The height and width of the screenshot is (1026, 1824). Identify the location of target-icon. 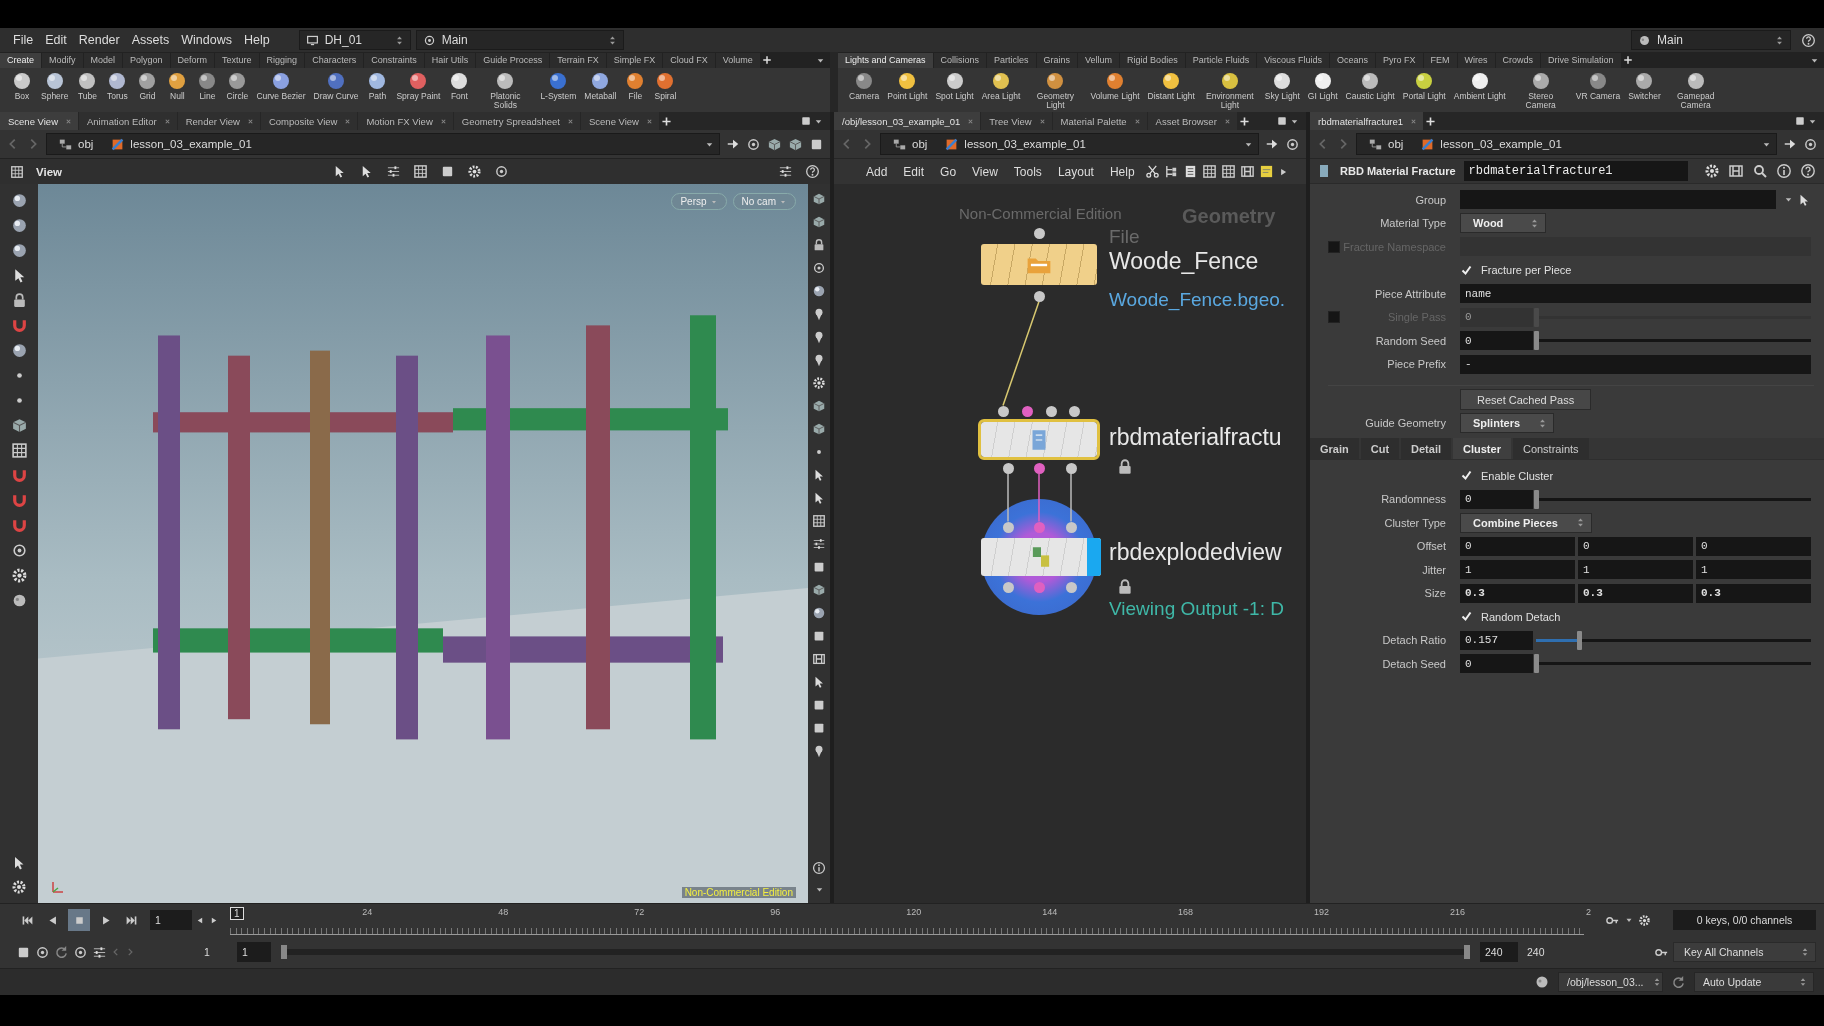
(80, 952).